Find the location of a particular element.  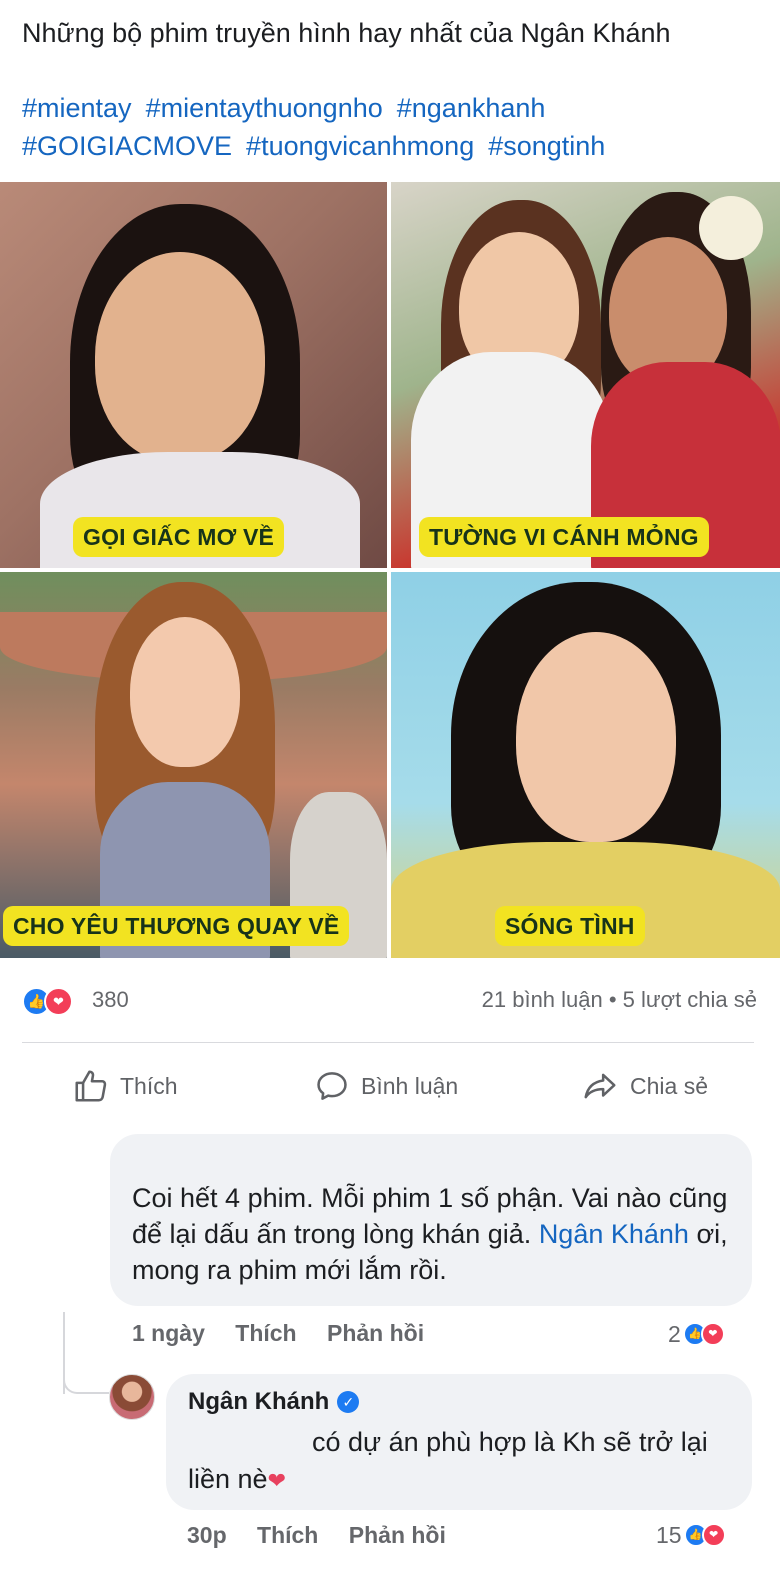

reply-time: 30p is located at coordinates (207, 1535).